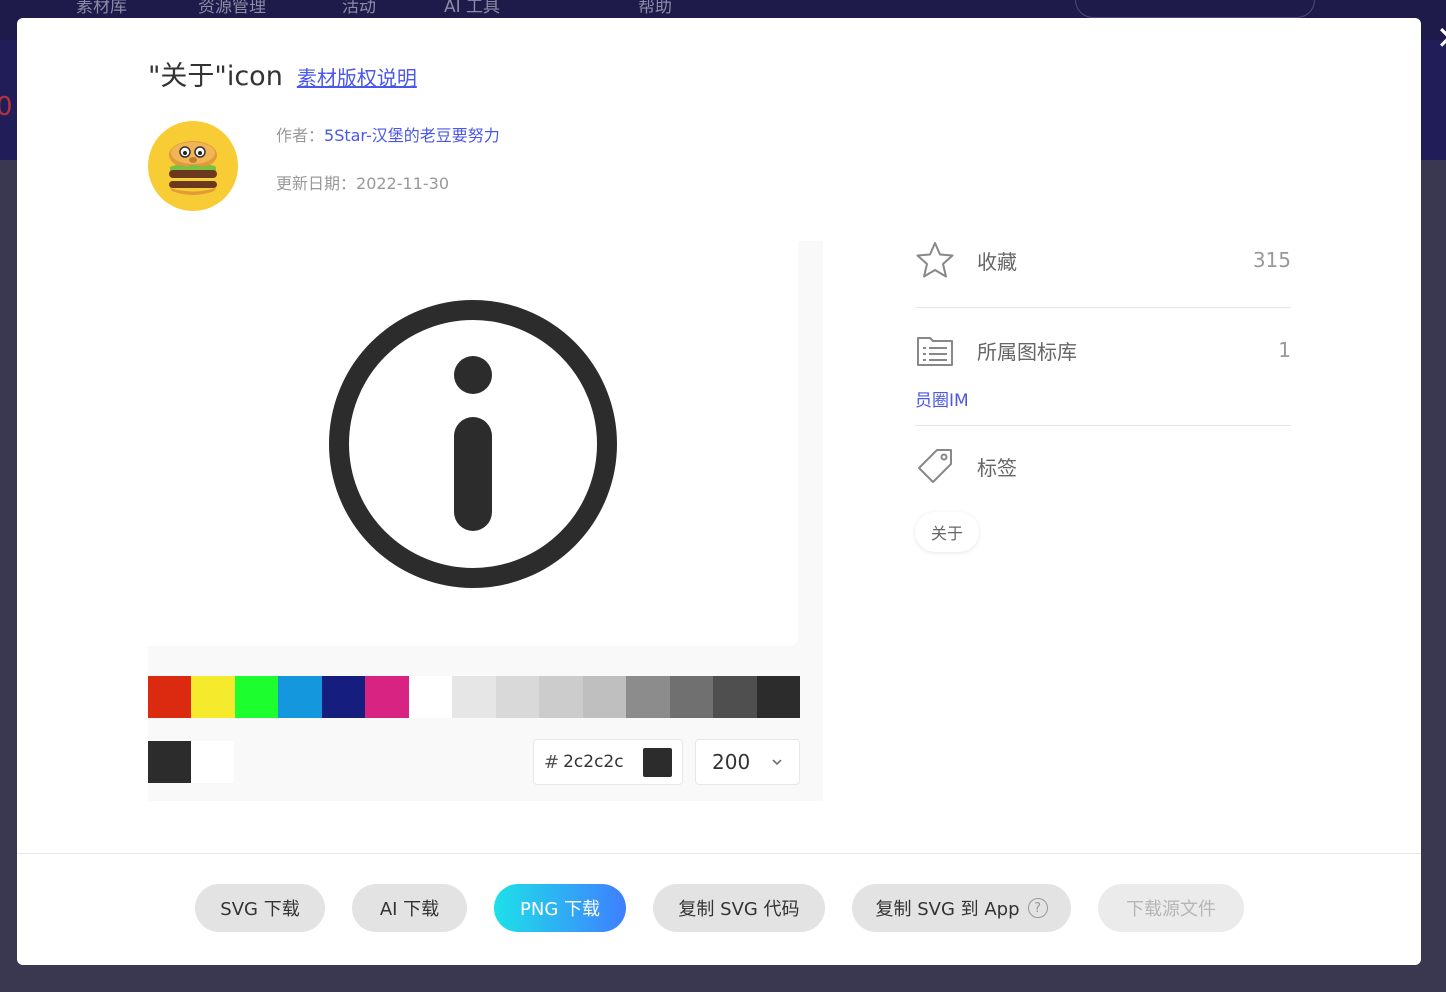 The width and height of the screenshot is (1446, 992). I want to click on size-value: 200, so click(731, 762).